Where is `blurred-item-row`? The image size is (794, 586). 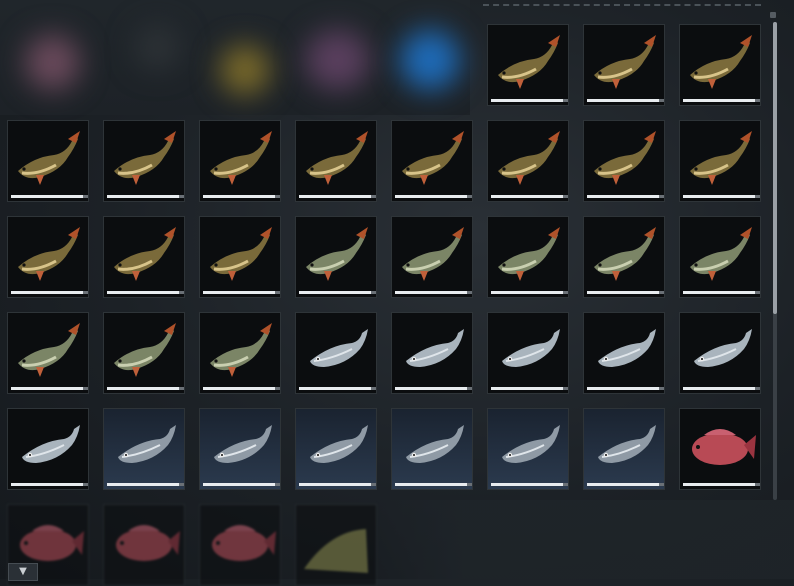 blurred-item-row is located at coordinates (235, 57).